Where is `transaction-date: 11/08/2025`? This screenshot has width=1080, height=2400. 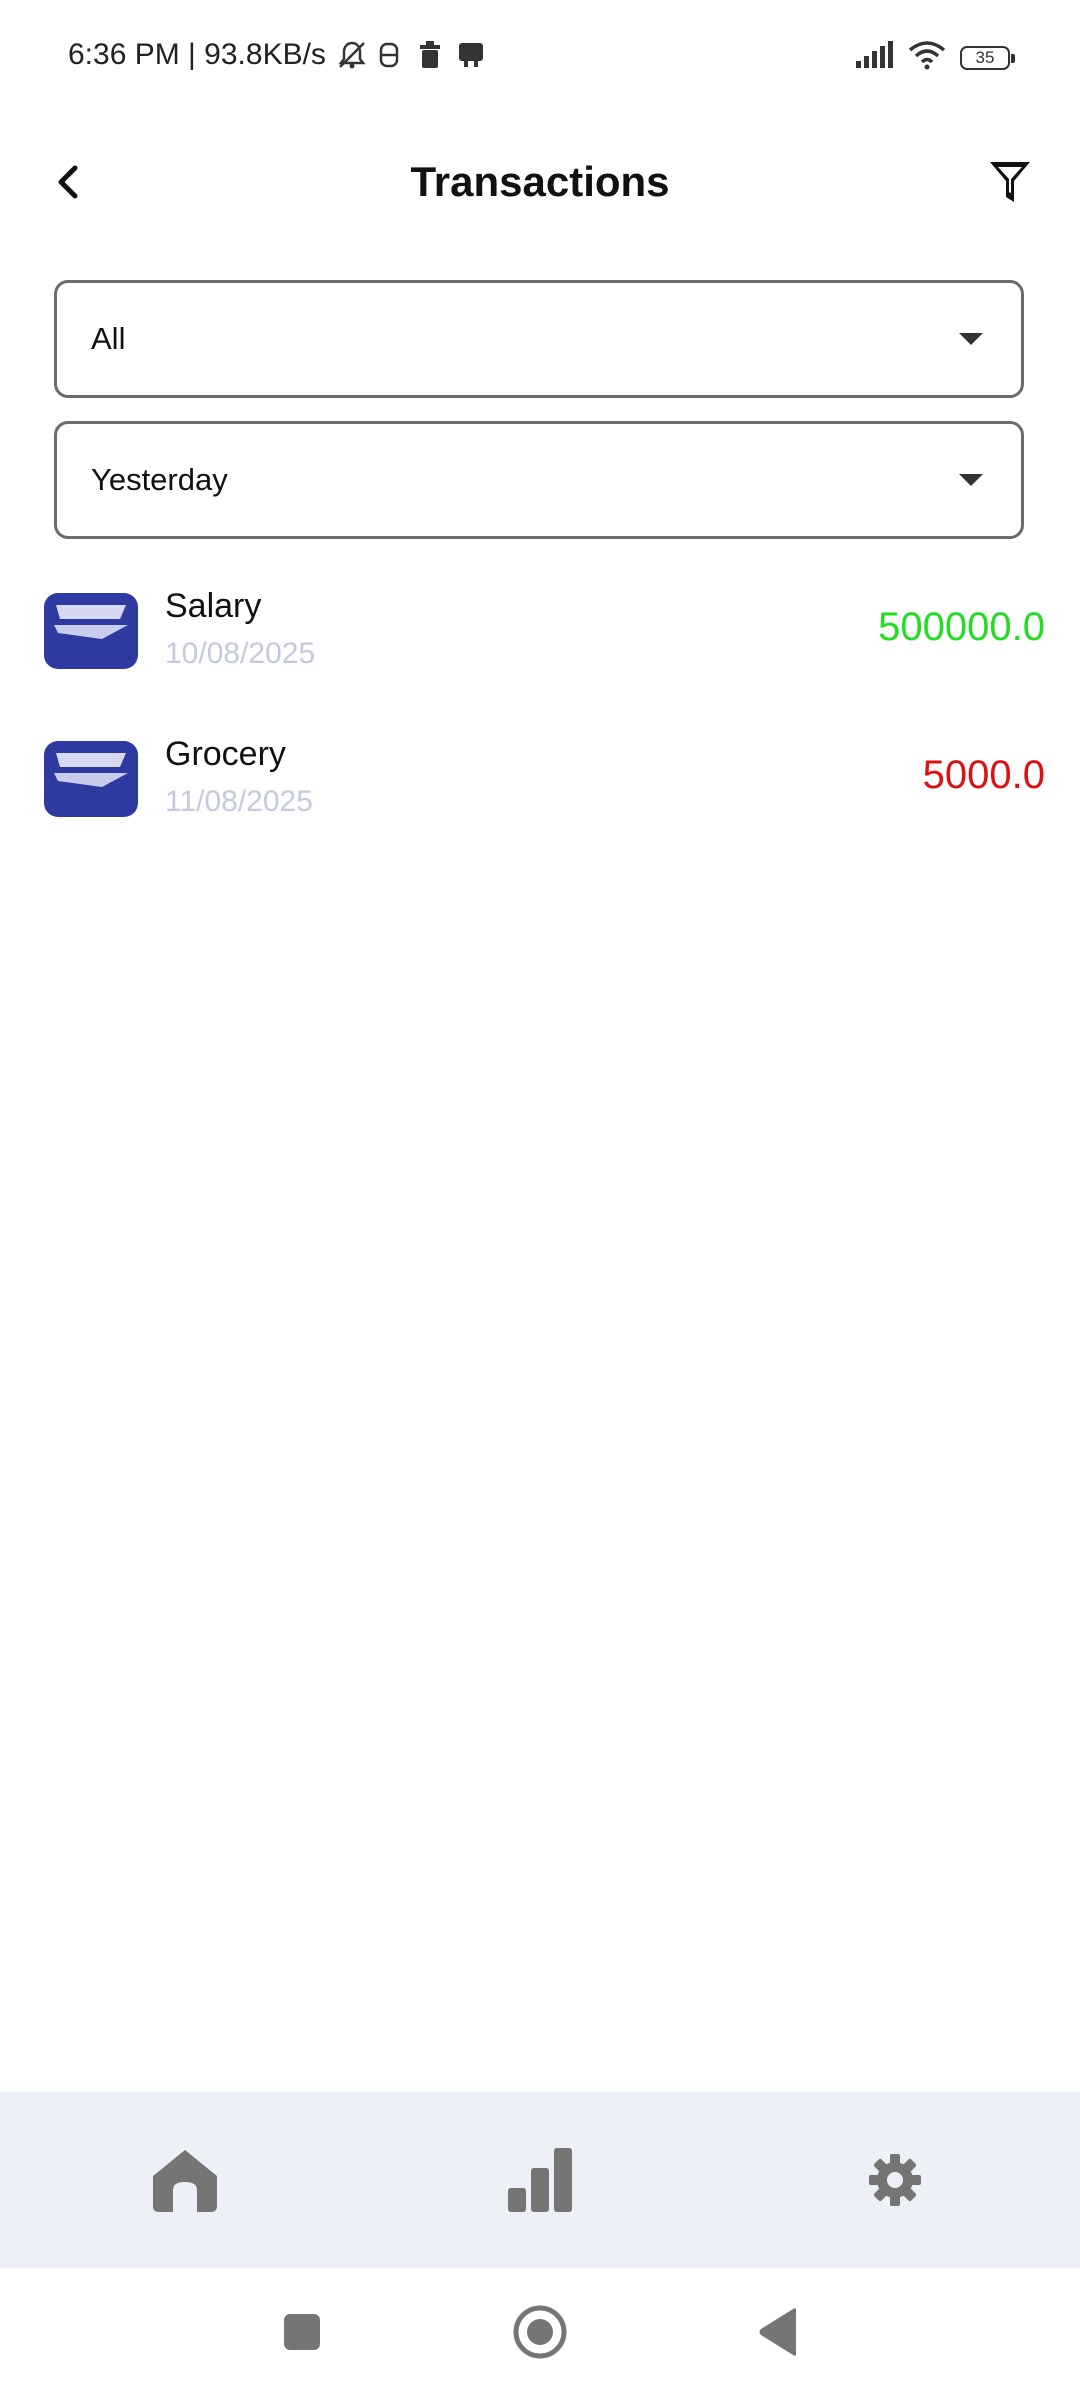 transaction-date: 11/08/2025 is located at coordinates (239, 801).